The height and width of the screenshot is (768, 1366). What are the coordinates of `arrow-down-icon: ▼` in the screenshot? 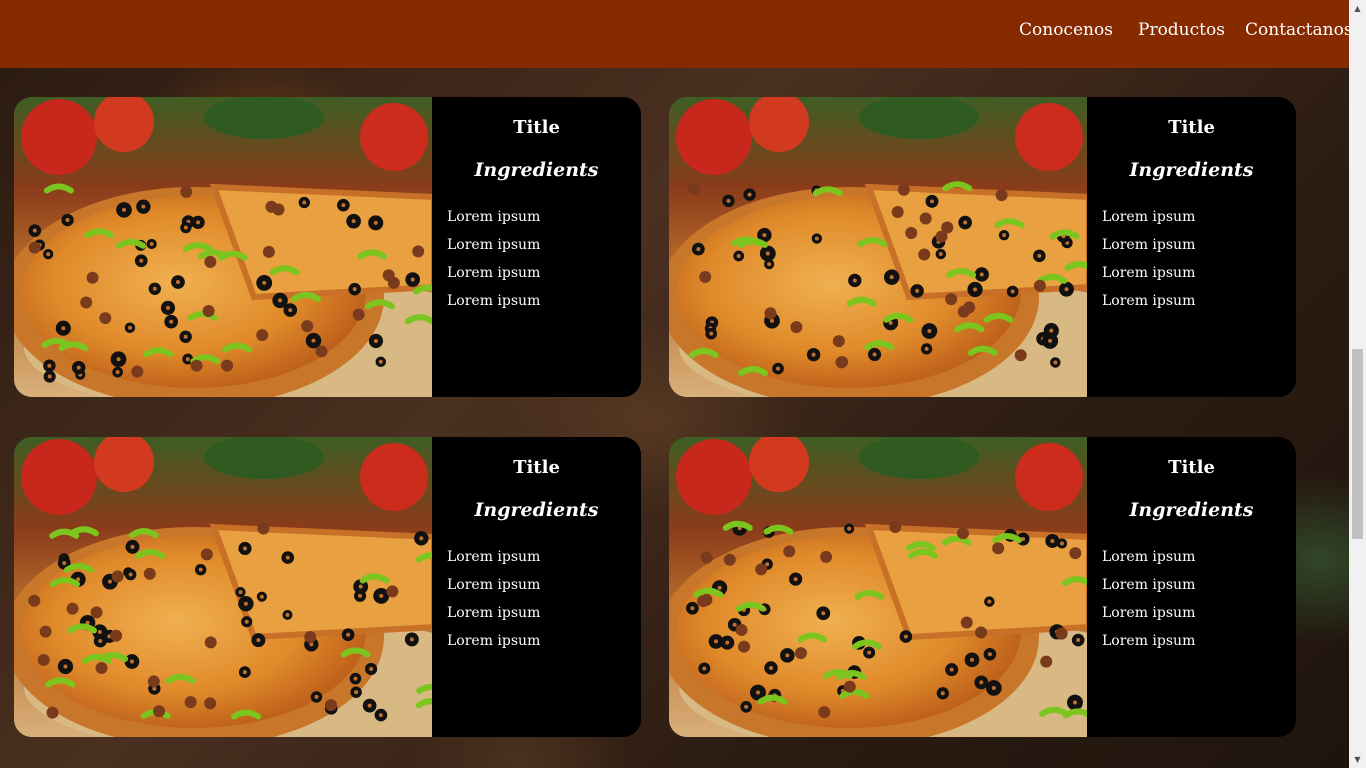 It's located at (1357, 759).